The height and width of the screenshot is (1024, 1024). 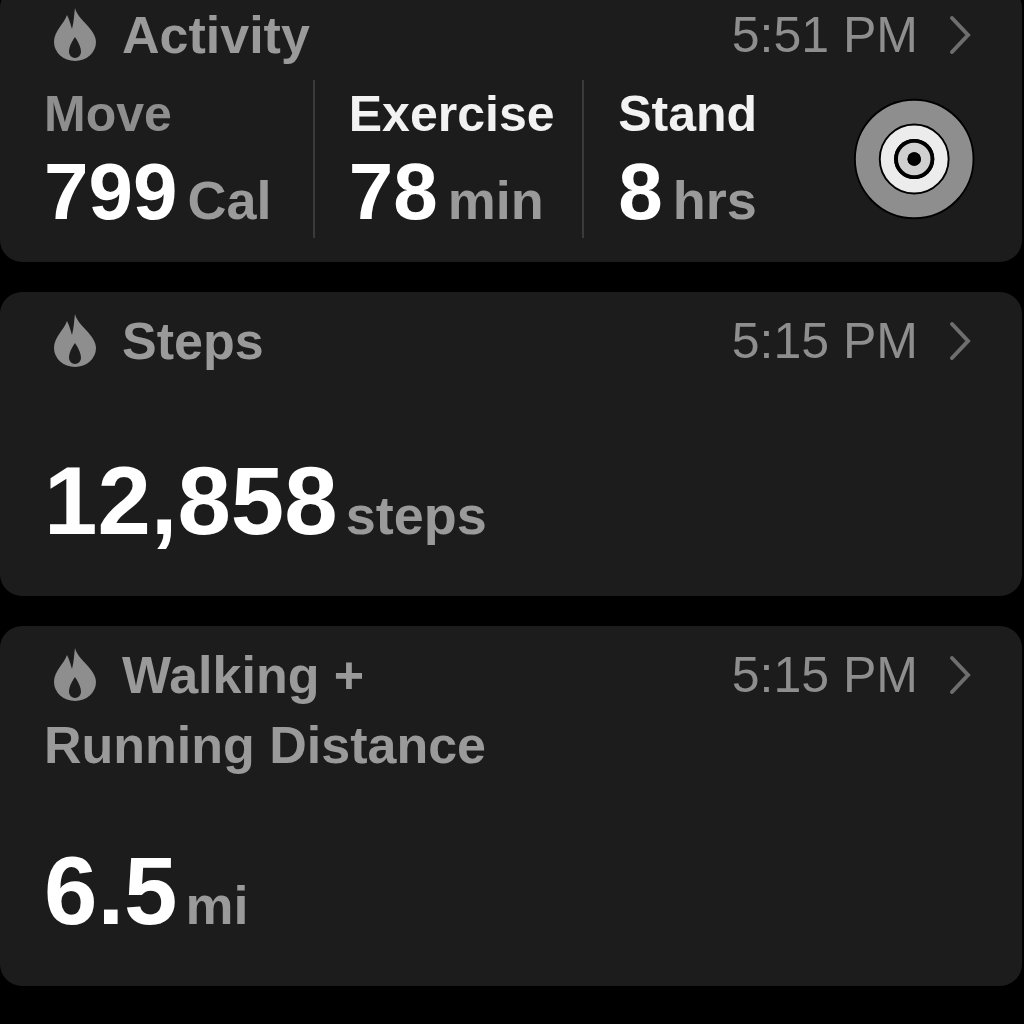 I want to click on metric-unit: min, so click(x=495, y=200).